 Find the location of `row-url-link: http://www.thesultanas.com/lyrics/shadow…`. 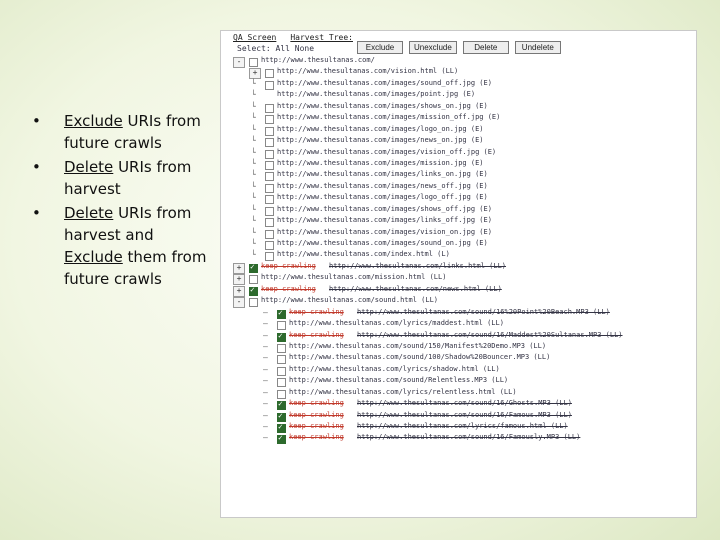

row-url-link: http://www.thesultanas.com/lyrics/shadow… is located at coordinates (394, 369).